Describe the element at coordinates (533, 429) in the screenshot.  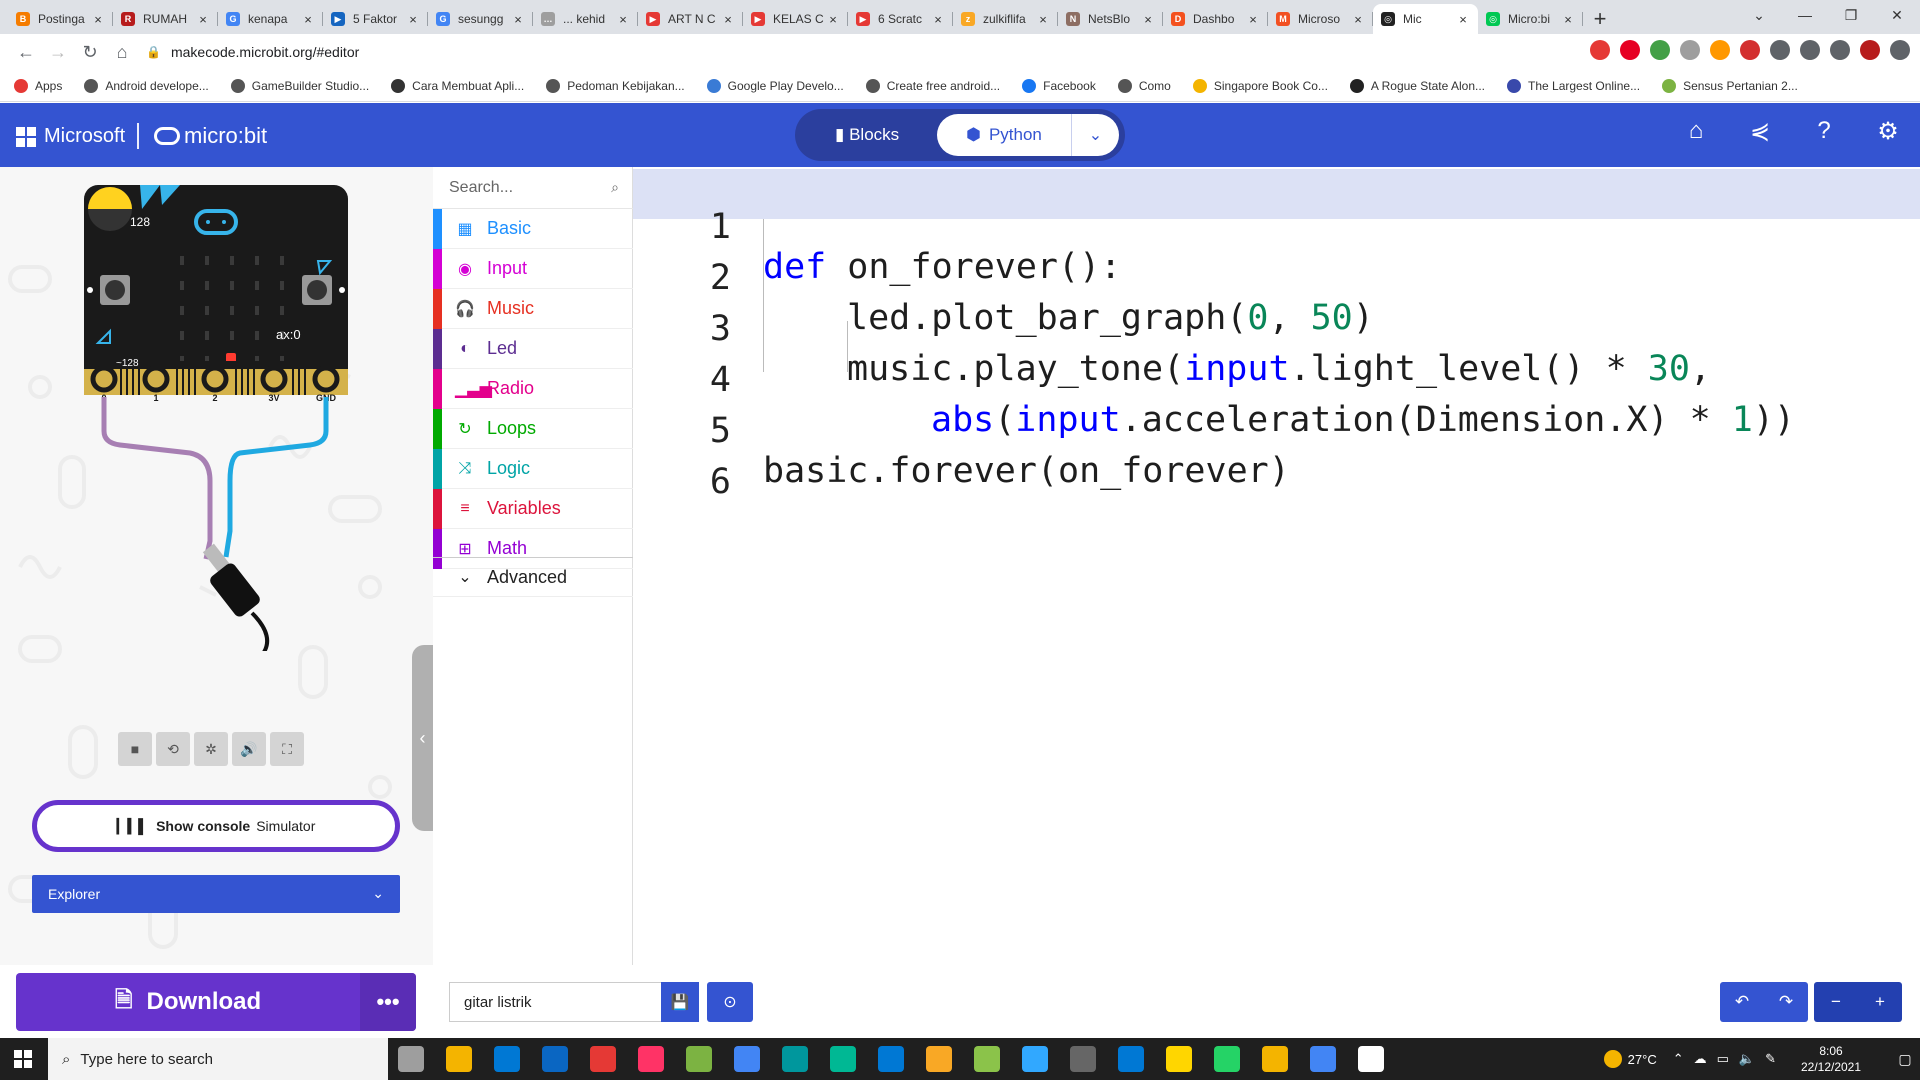
I see `toolbox-category-loops: ↻ Loops` at that location.